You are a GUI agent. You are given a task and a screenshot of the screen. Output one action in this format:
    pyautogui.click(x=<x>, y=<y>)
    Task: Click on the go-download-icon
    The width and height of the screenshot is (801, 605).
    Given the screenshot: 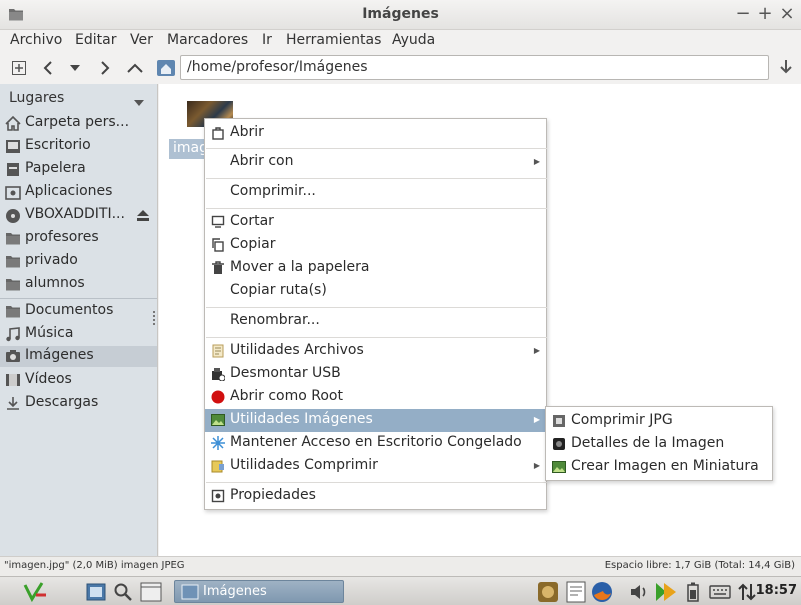 What is the action you would take?
    pyautogui.click(x=786, y=67)
    